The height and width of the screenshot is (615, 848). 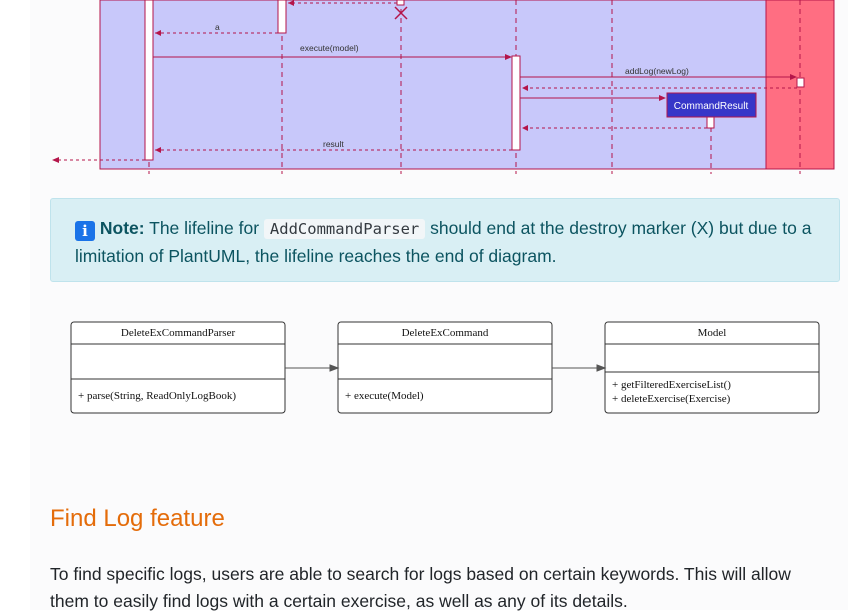 I want to click on inline-code: AddCommandParser, so click(x=344, y=229).